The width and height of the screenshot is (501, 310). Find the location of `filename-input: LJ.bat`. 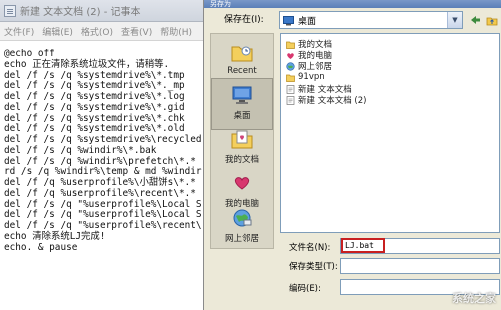

filename-input: LJ.bat is located at coordinates (363, 245).